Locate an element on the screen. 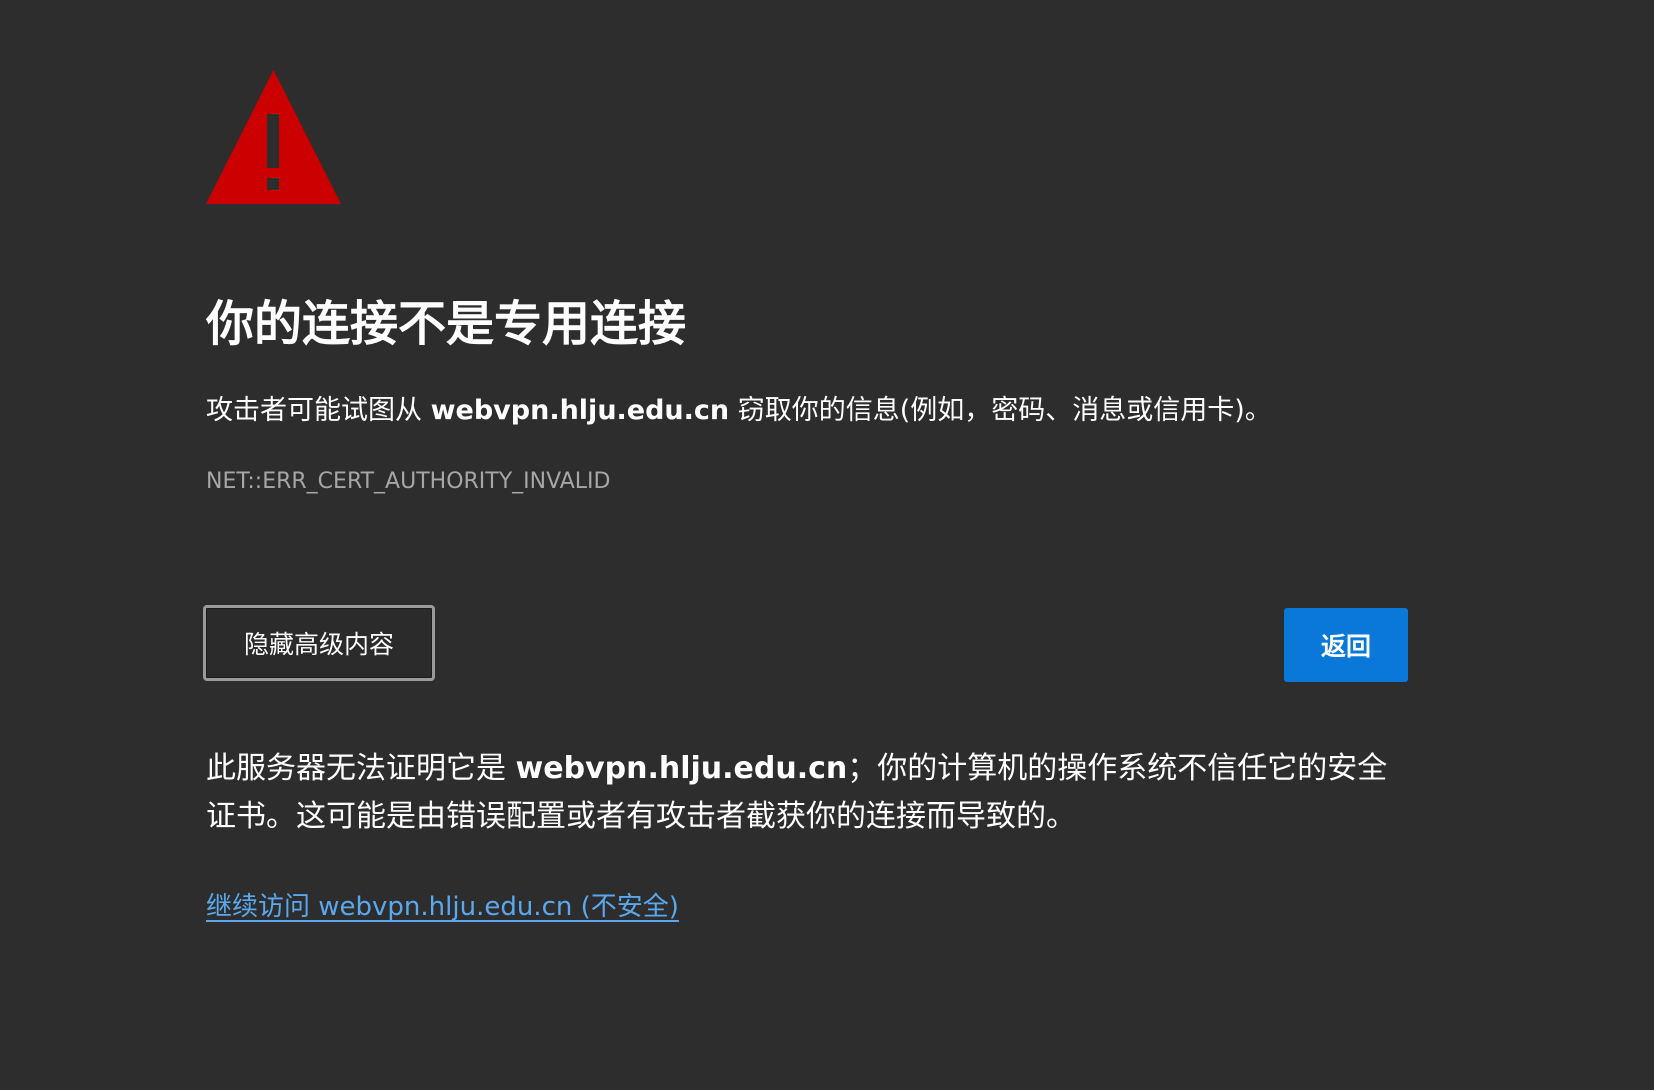 This screenshot has width=1654, height=1090. warning-triangle-icon is located at coordinates (273, 137).